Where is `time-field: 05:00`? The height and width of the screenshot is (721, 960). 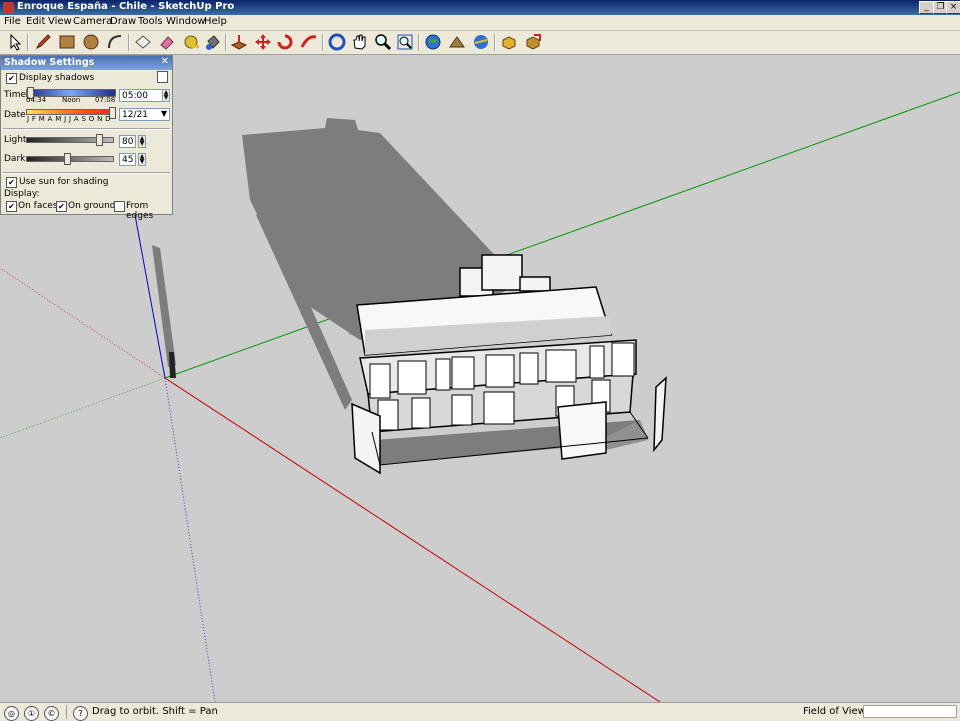
time-field: 05:00 is located at coordinates (141, 95).